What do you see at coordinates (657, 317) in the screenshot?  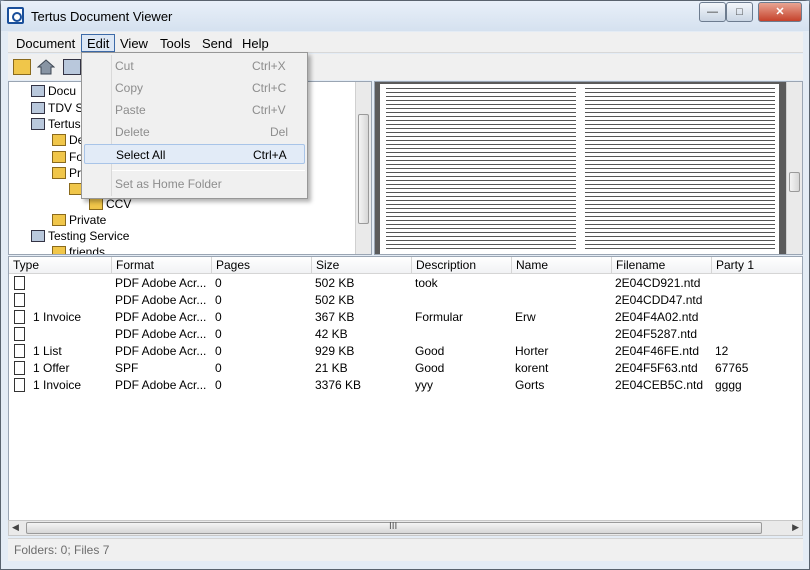 I see `cell-filename: 2E04F4A02.ntd` at bounding box center [657, 317].